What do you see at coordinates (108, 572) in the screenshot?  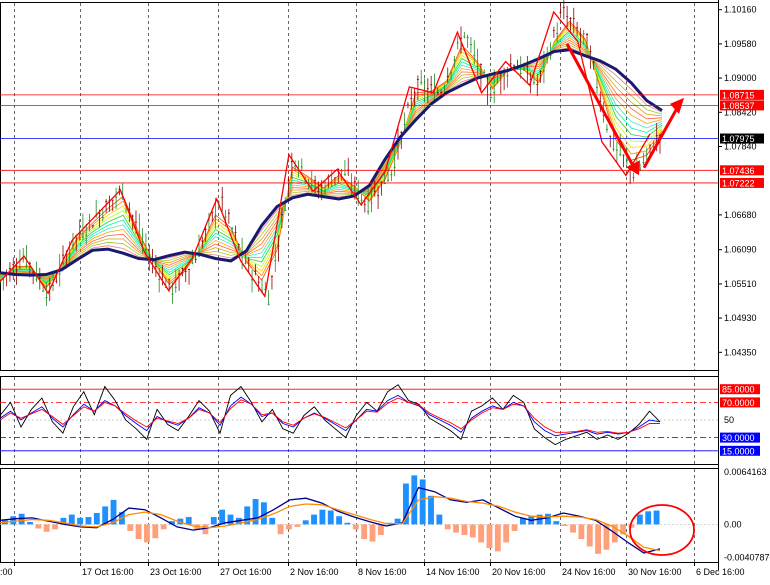 I see `time-tick-label: 17 Oct 16:00` at bounding box center [108, 572].